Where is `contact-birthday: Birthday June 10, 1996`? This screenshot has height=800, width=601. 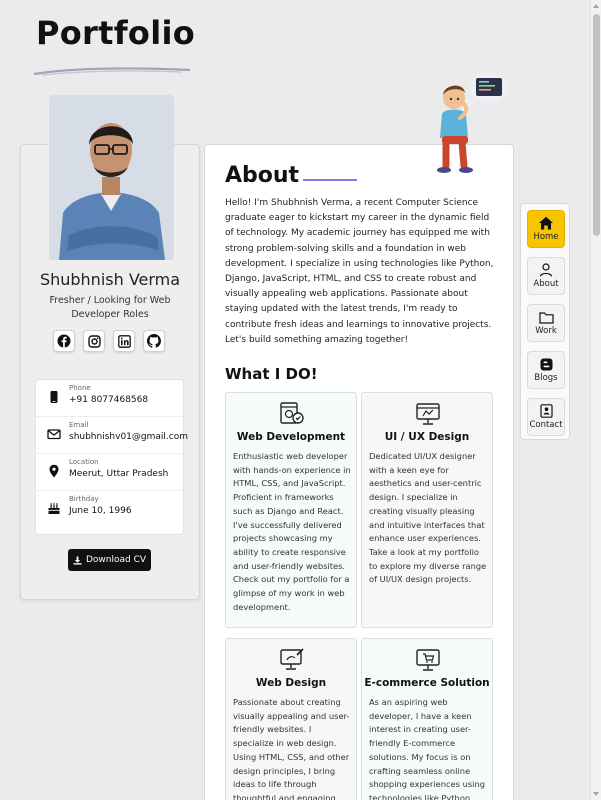
contact-birthday: Birthday June 10, 1996 is located at coordinates (110, 509).